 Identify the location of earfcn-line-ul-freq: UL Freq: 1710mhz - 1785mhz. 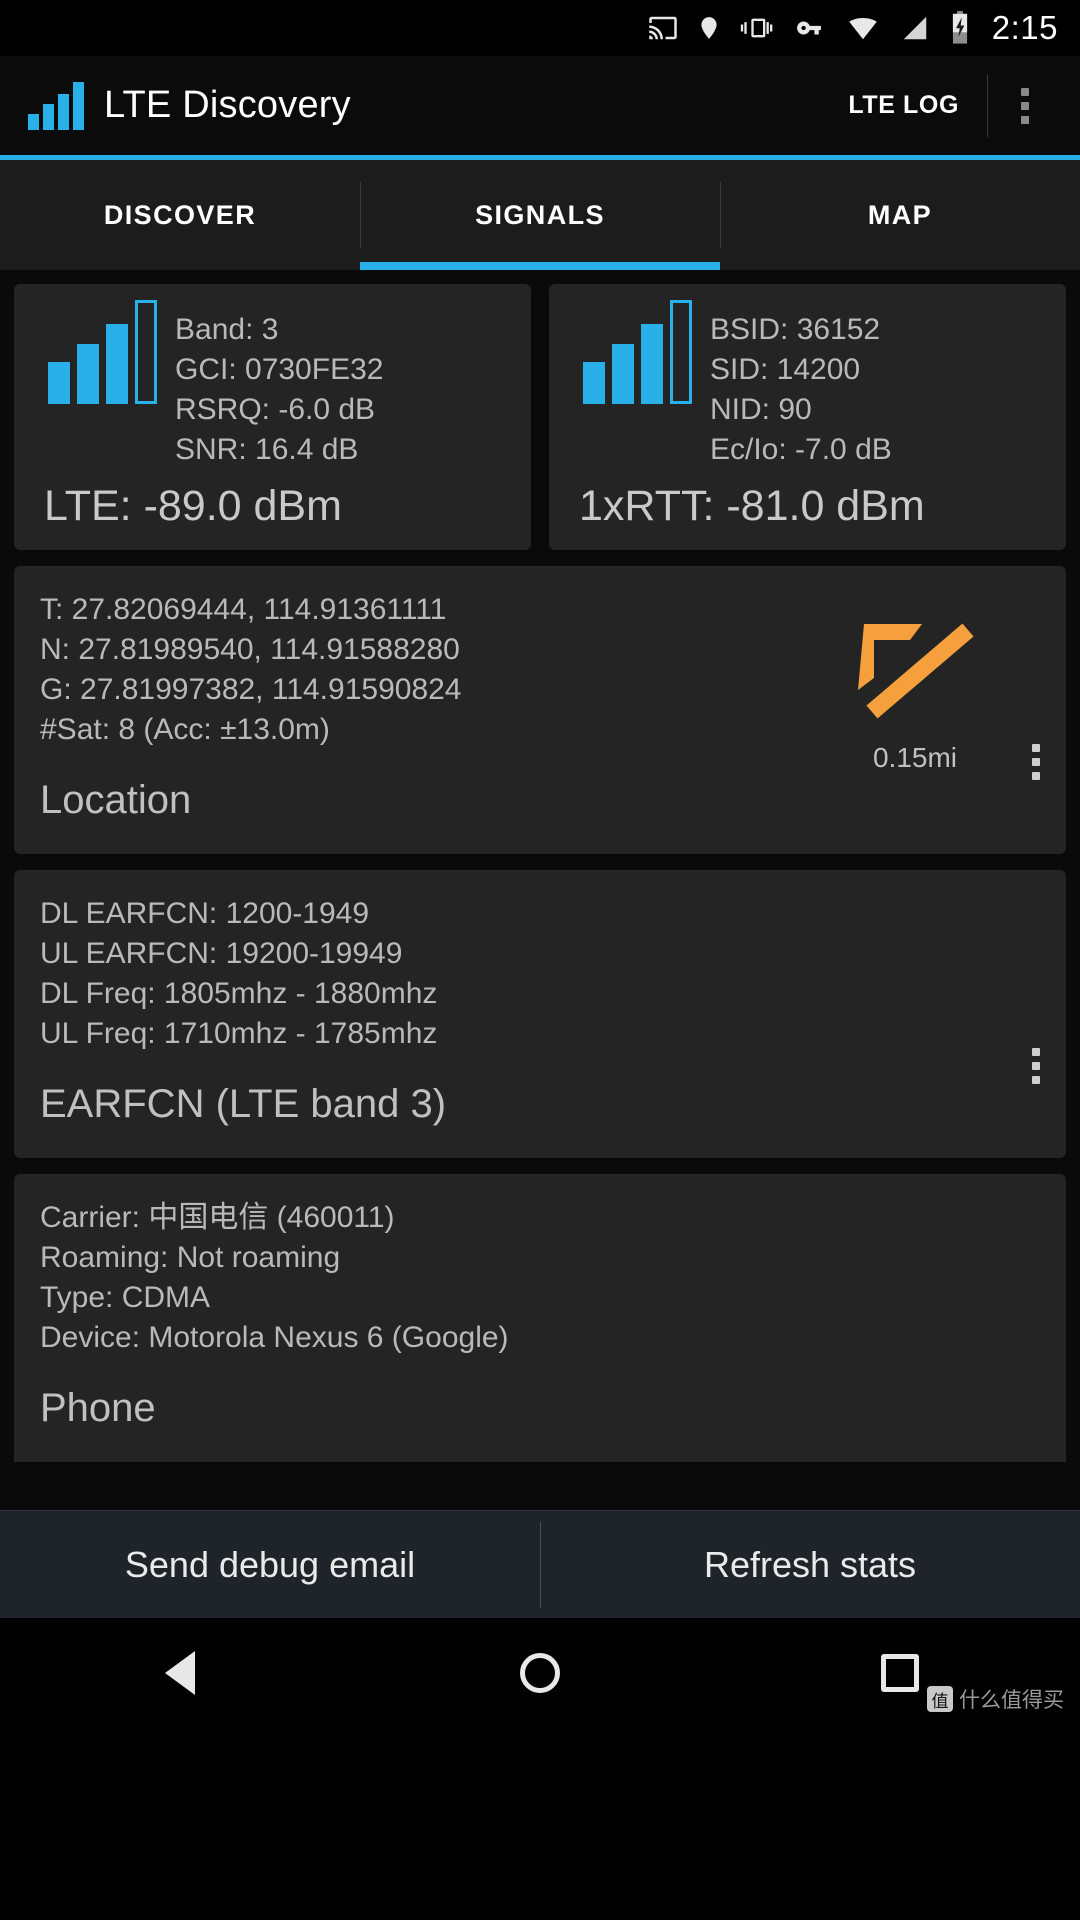
(239, 1033).